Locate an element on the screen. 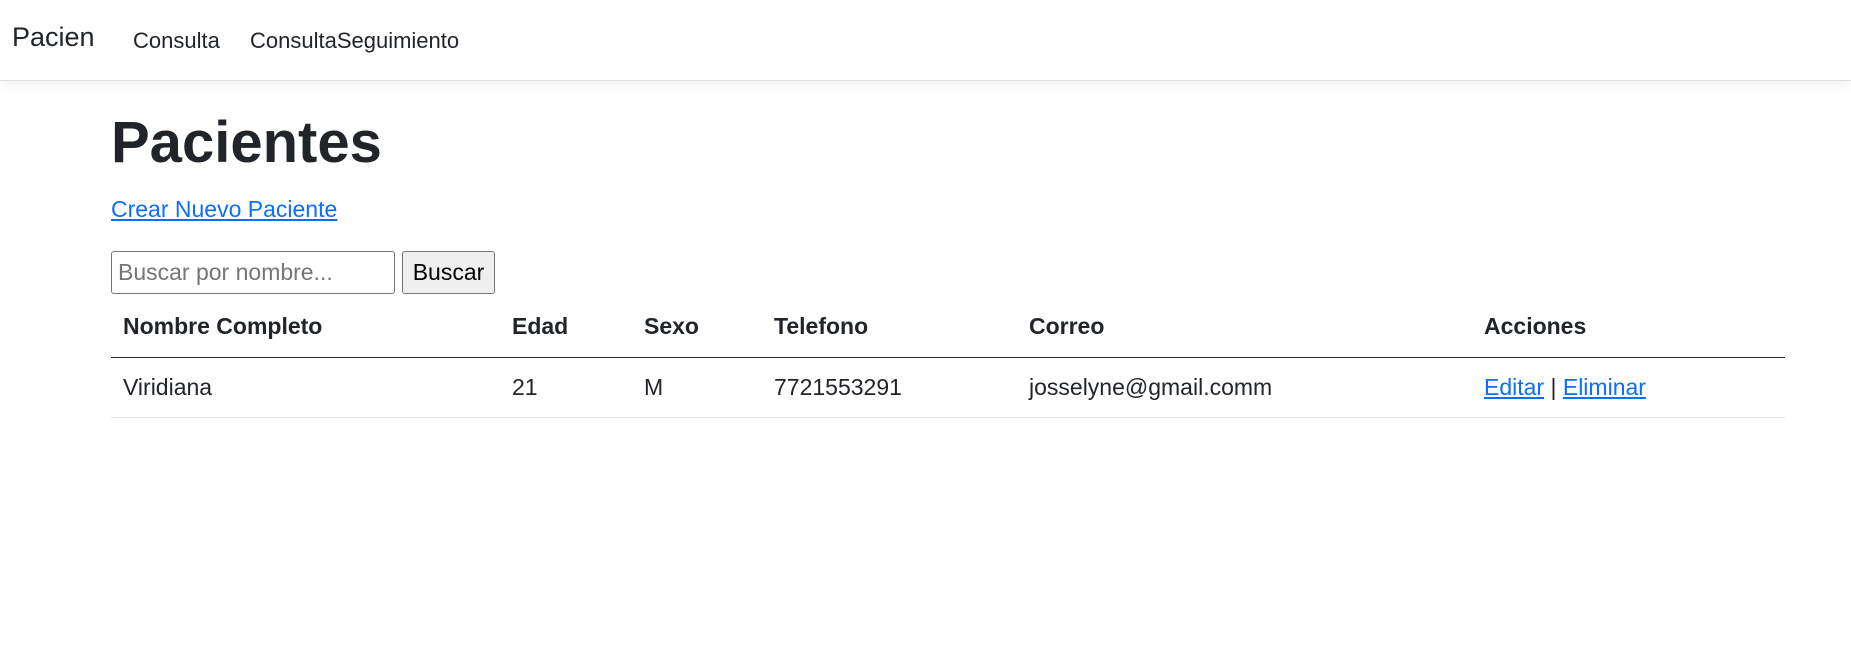 This screenshot has width=1851, height=655. search-button: Buscar is located at coordinates (448, 272).